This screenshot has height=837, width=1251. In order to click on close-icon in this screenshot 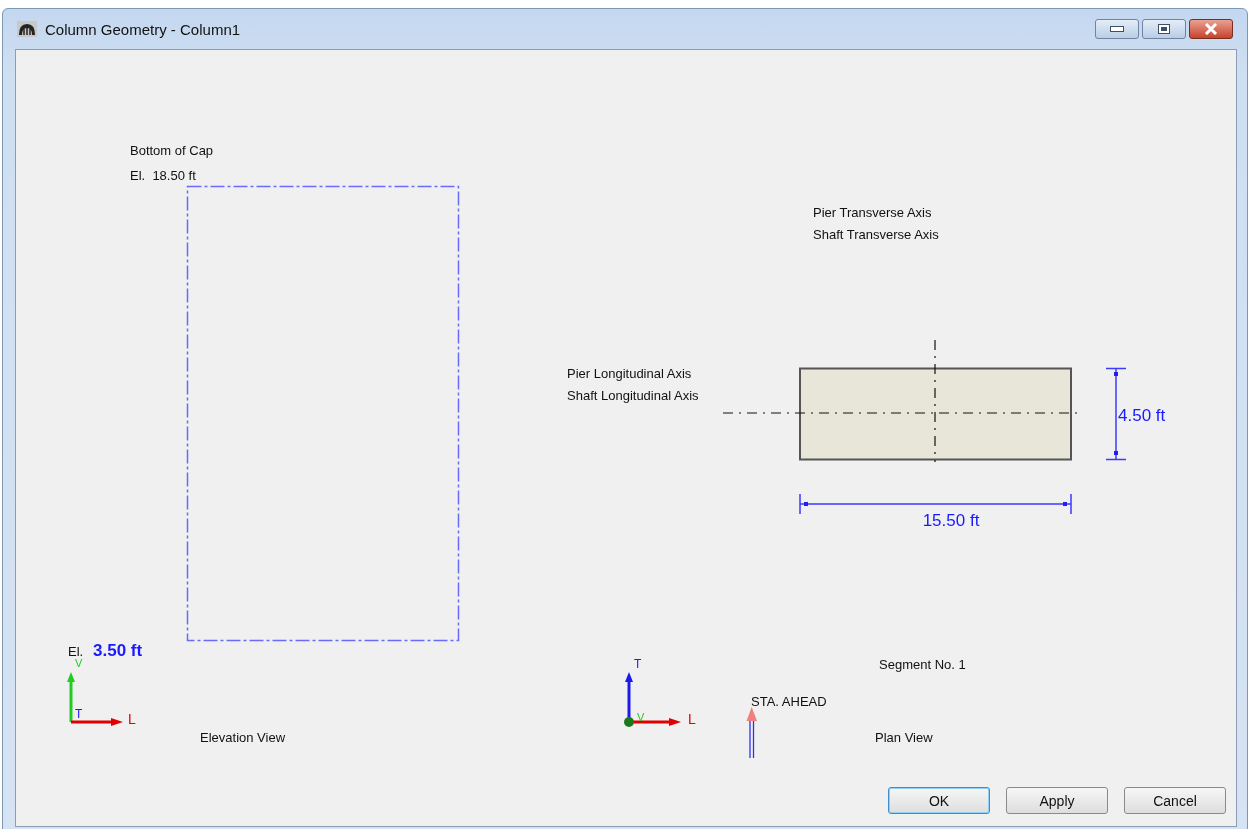, I will do `click(1211, 29)`.